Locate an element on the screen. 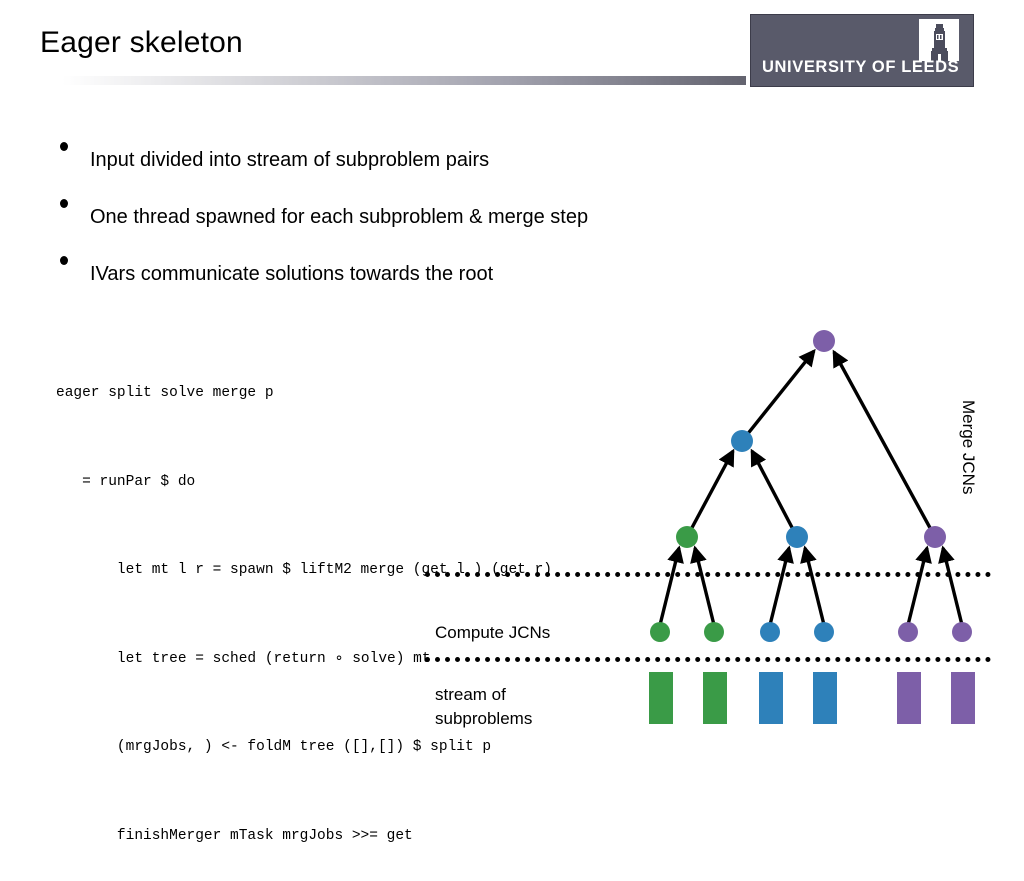 Image resolution: width=1024 pixels, height=881 pixels. page-title: Eager skeleton is located at coordinates (141, 42).